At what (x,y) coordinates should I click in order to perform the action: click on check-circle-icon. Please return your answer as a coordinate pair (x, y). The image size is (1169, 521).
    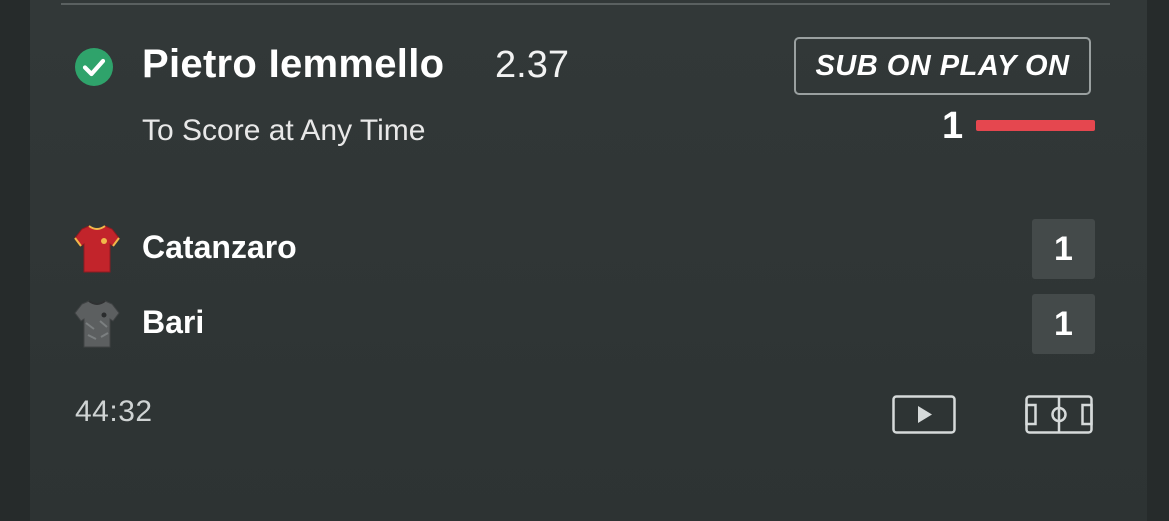
    Looking at the image, I should click on (94, 67).